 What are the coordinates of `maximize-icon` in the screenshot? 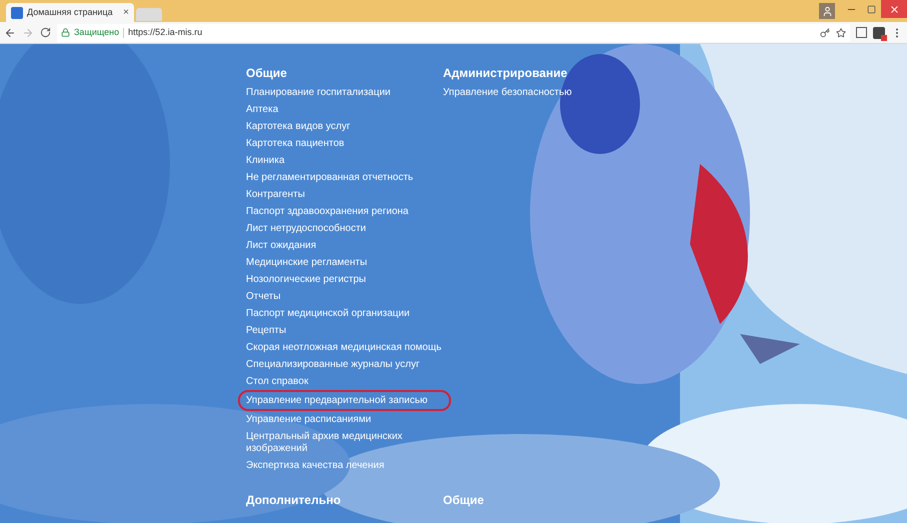 It's located at (871, 9).